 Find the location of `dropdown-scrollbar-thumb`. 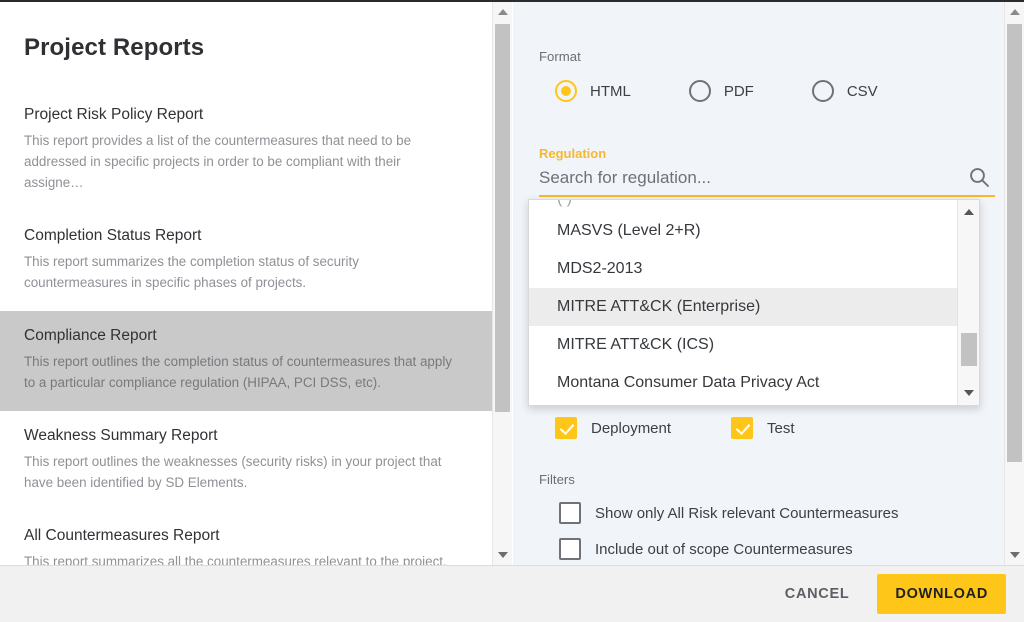

dropdown-scrollbar-thumb is located at coordinates (969, 349).